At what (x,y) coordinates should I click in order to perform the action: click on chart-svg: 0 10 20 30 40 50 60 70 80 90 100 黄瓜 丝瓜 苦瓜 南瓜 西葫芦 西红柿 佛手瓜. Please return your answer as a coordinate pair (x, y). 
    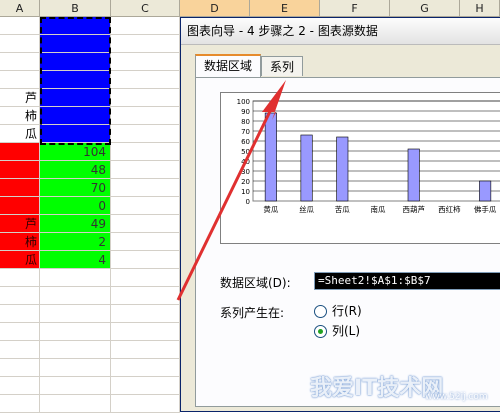
    Looking at the image, I should click on (368, 156).